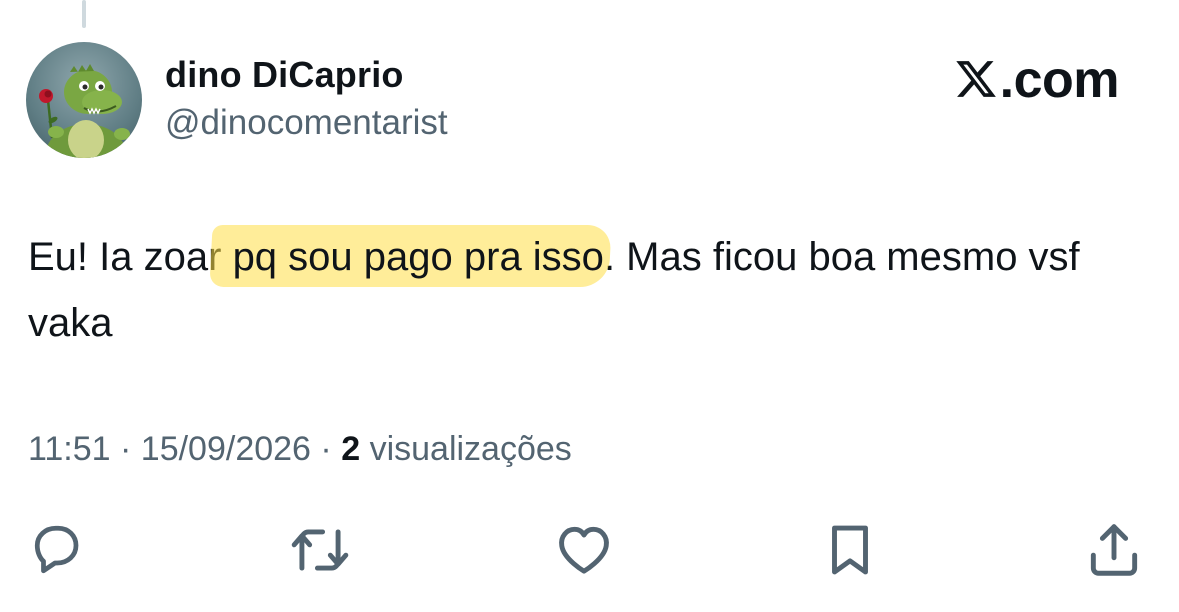 The image size is (1179, 612). I want to click on brand-logo: .com, so click(1037, 80).